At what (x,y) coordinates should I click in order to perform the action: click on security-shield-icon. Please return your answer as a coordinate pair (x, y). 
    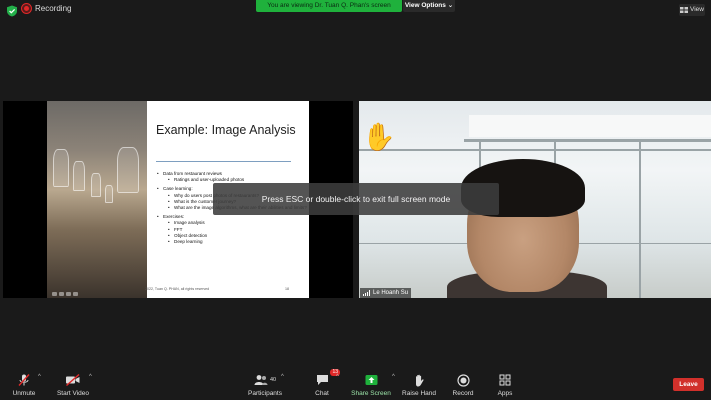
    Looking at the image, I should click on (12, 11).